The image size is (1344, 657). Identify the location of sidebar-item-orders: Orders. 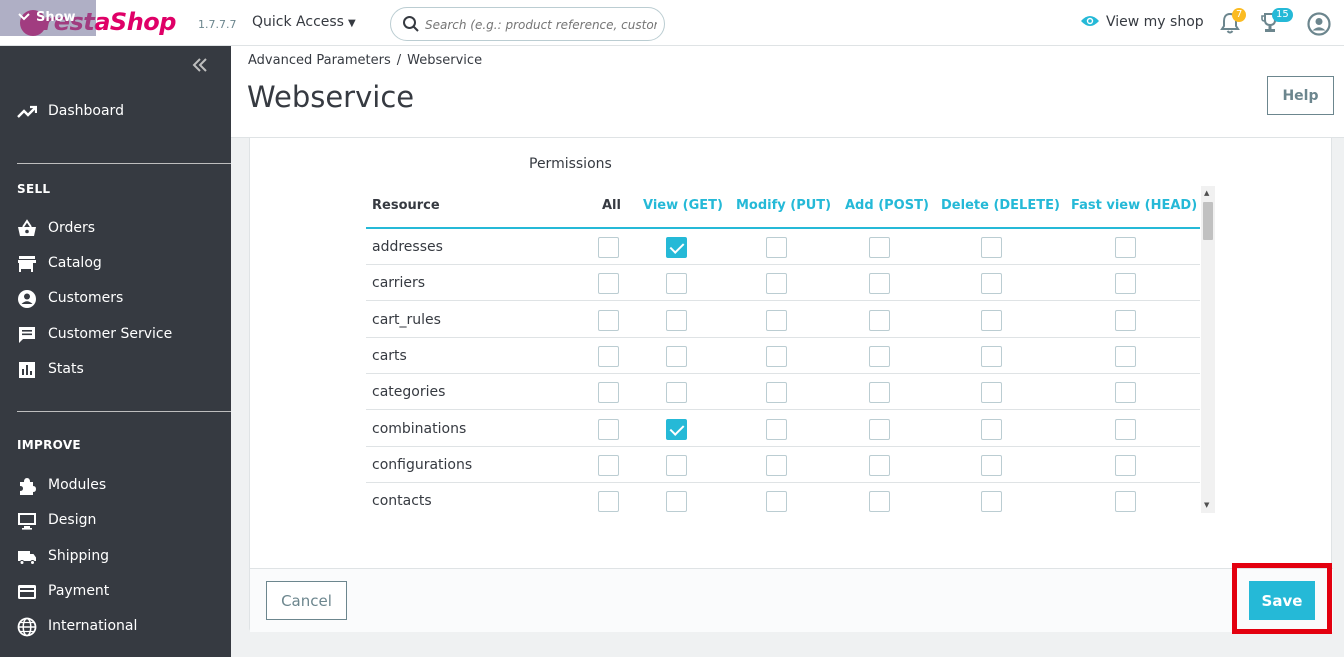
(115, 229).